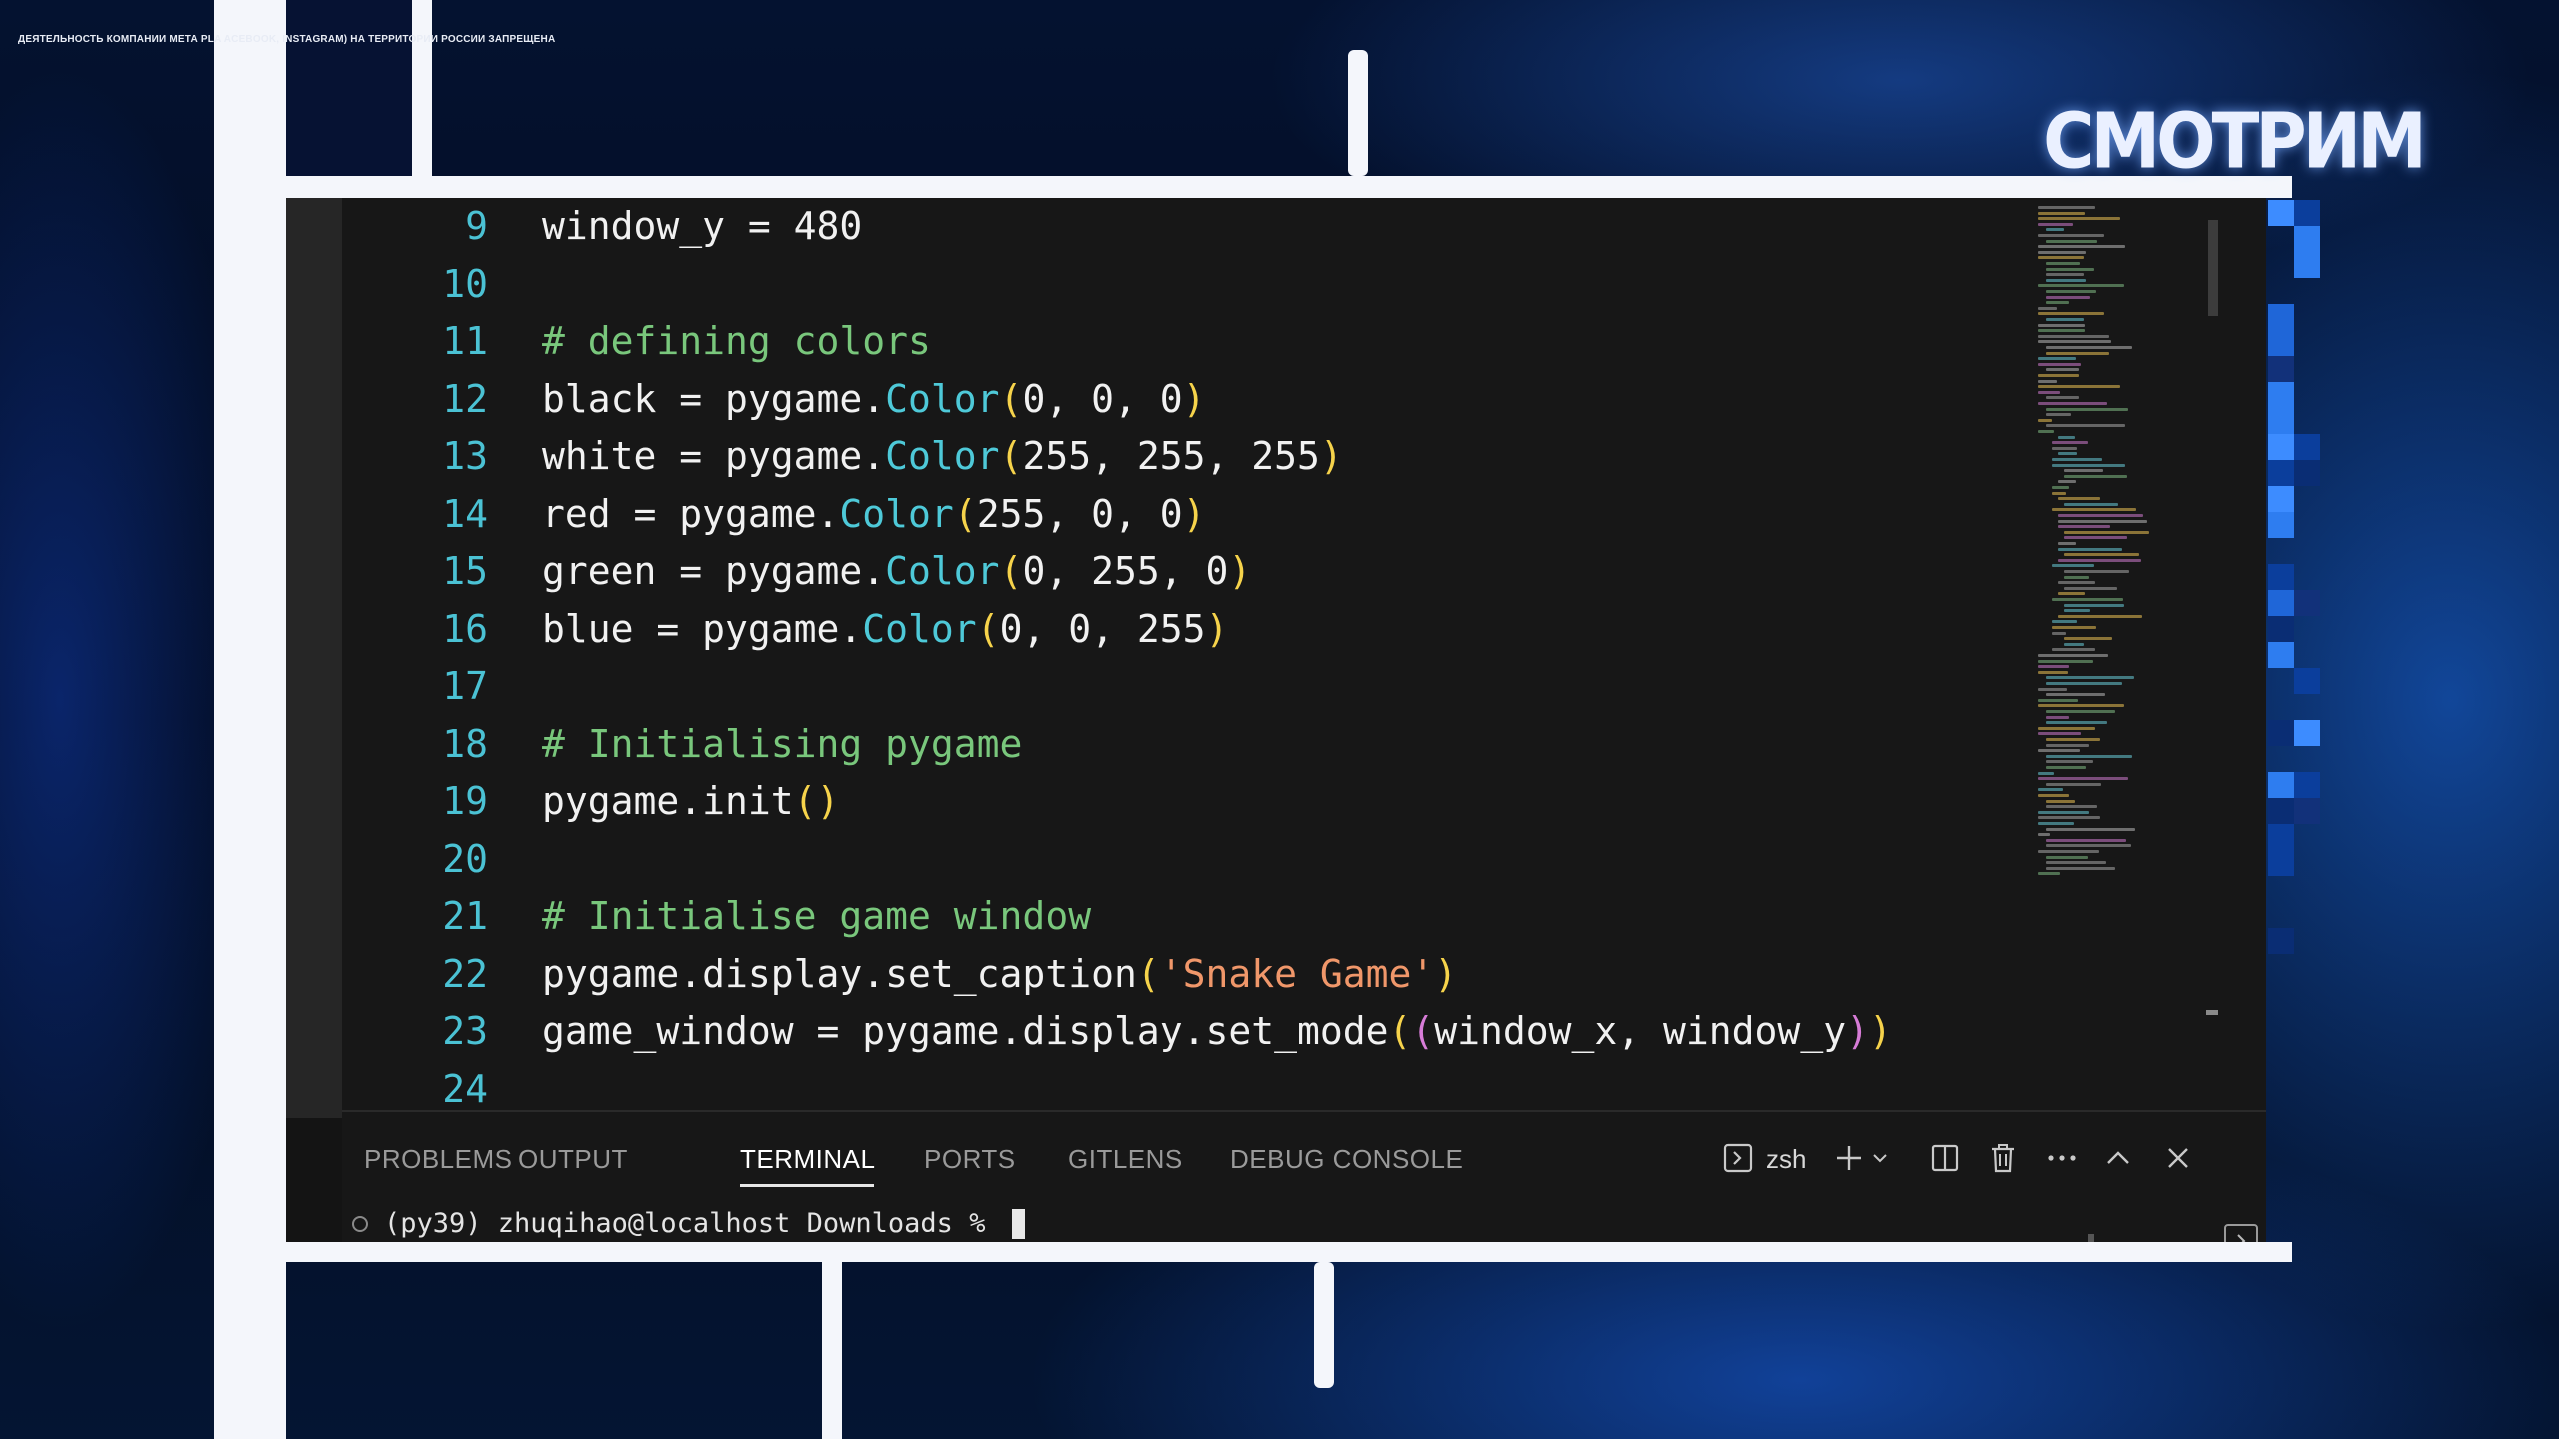 Image resolution: width=2559 pixels, height=1439 pixels. What do you see at coordinates (1292, 744) in the screenshot?
I see `code-line: 18 # Initialising pygame` at bounding box center [1292, 744].